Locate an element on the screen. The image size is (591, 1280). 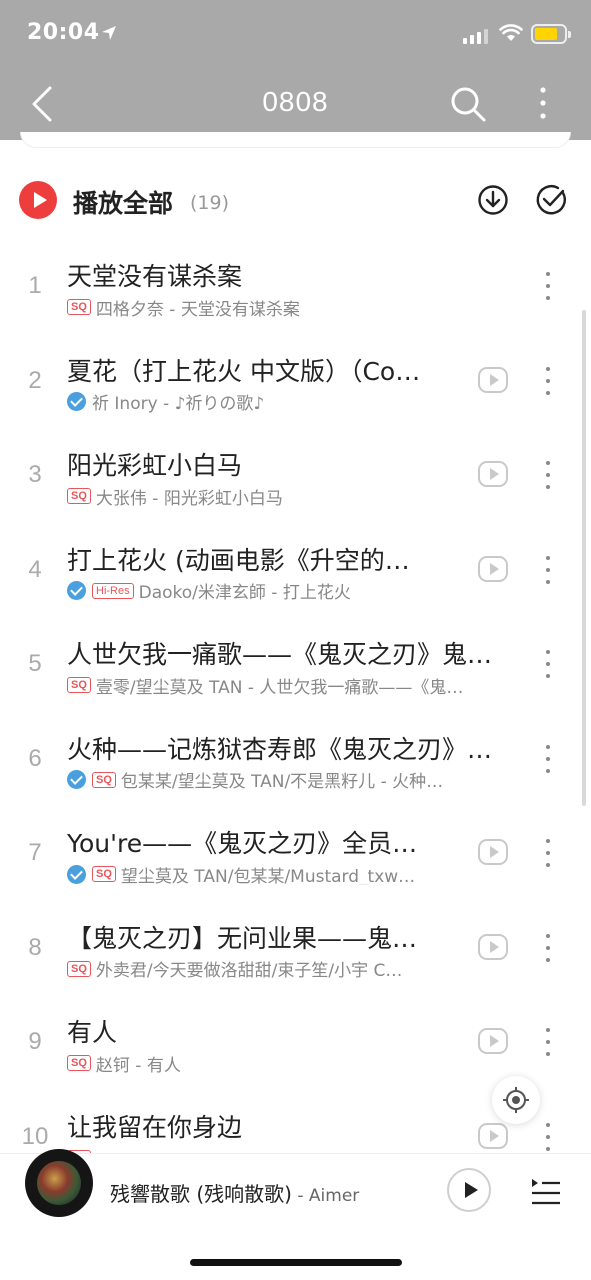
song-meta: SQ 四格夕奈 - 天堂没有谋杀案 is located at coordinates (297, 307).